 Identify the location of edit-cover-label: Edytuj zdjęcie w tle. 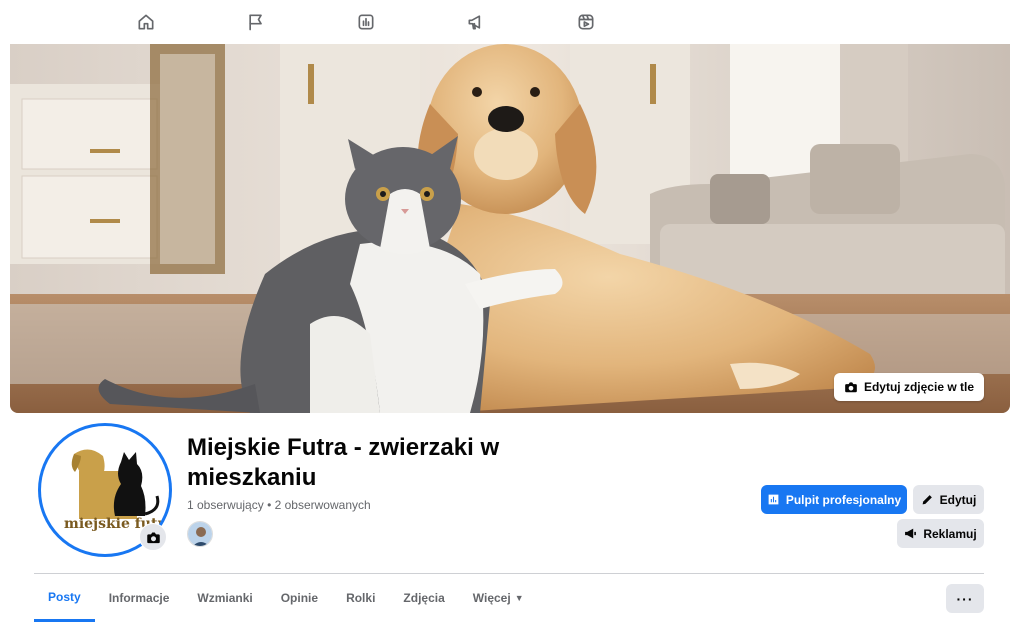
(918, 387).